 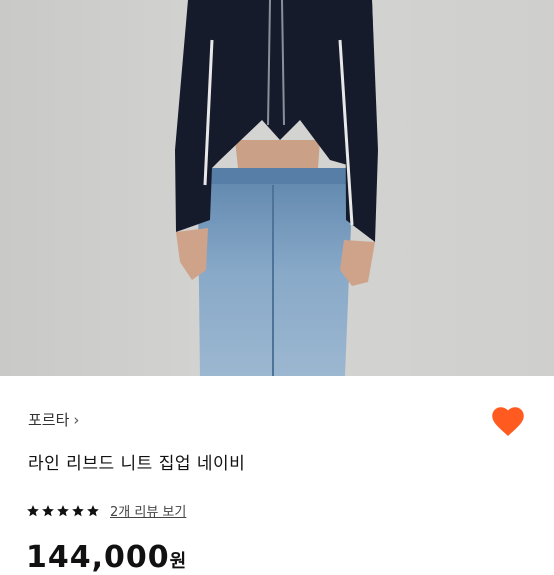 I want to click on price: 144,000원, so click(x=106, y=557).